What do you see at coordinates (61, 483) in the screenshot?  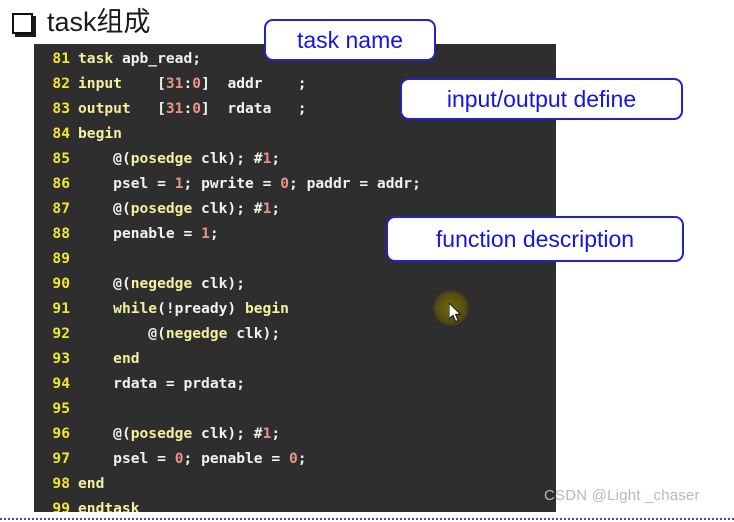 I see `code-line-number: 98` at bounding box center [61, 483].